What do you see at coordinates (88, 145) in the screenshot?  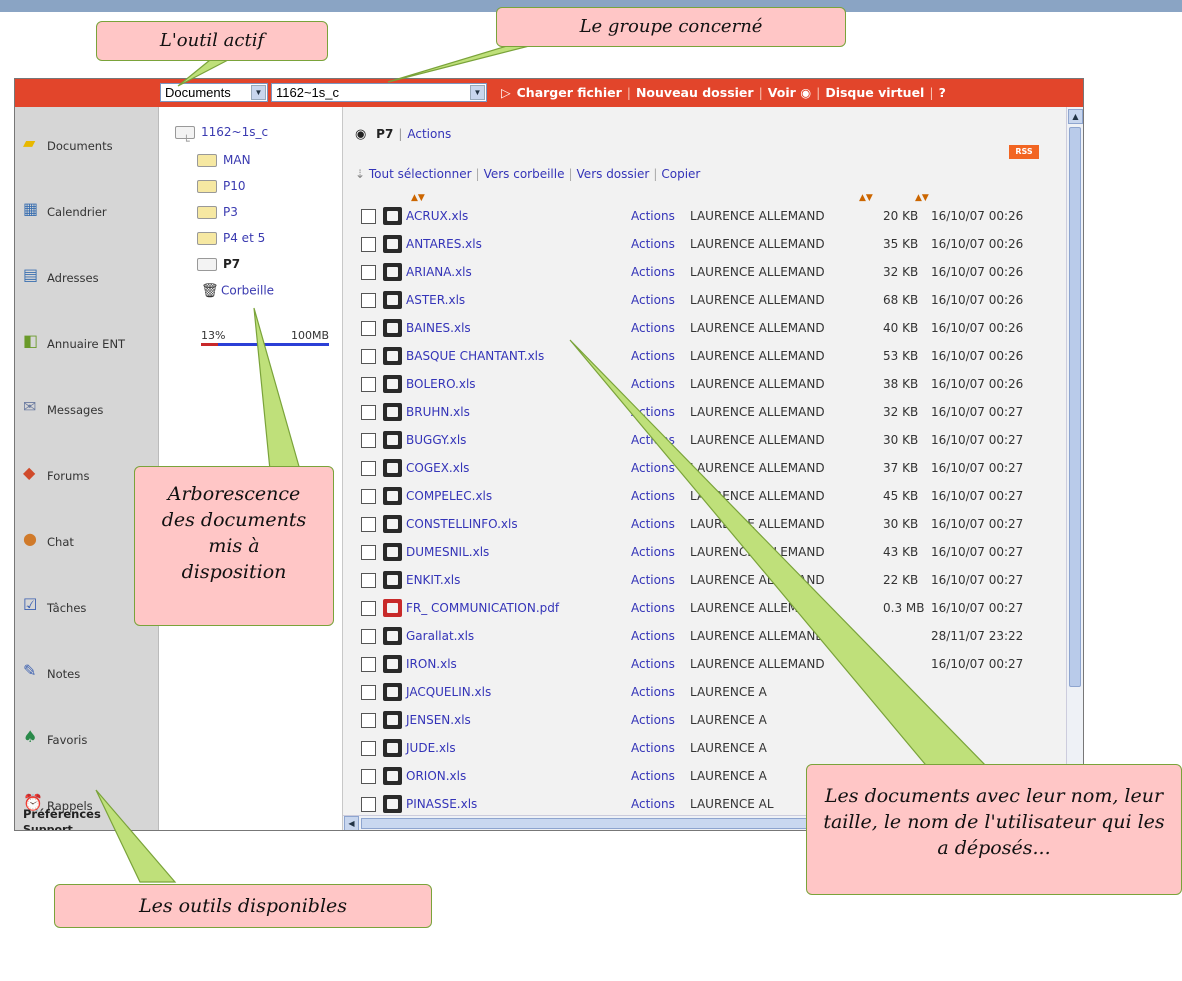 I see `sidebar-item-documents: ▰ Documents` at bounding box center [88, 145].